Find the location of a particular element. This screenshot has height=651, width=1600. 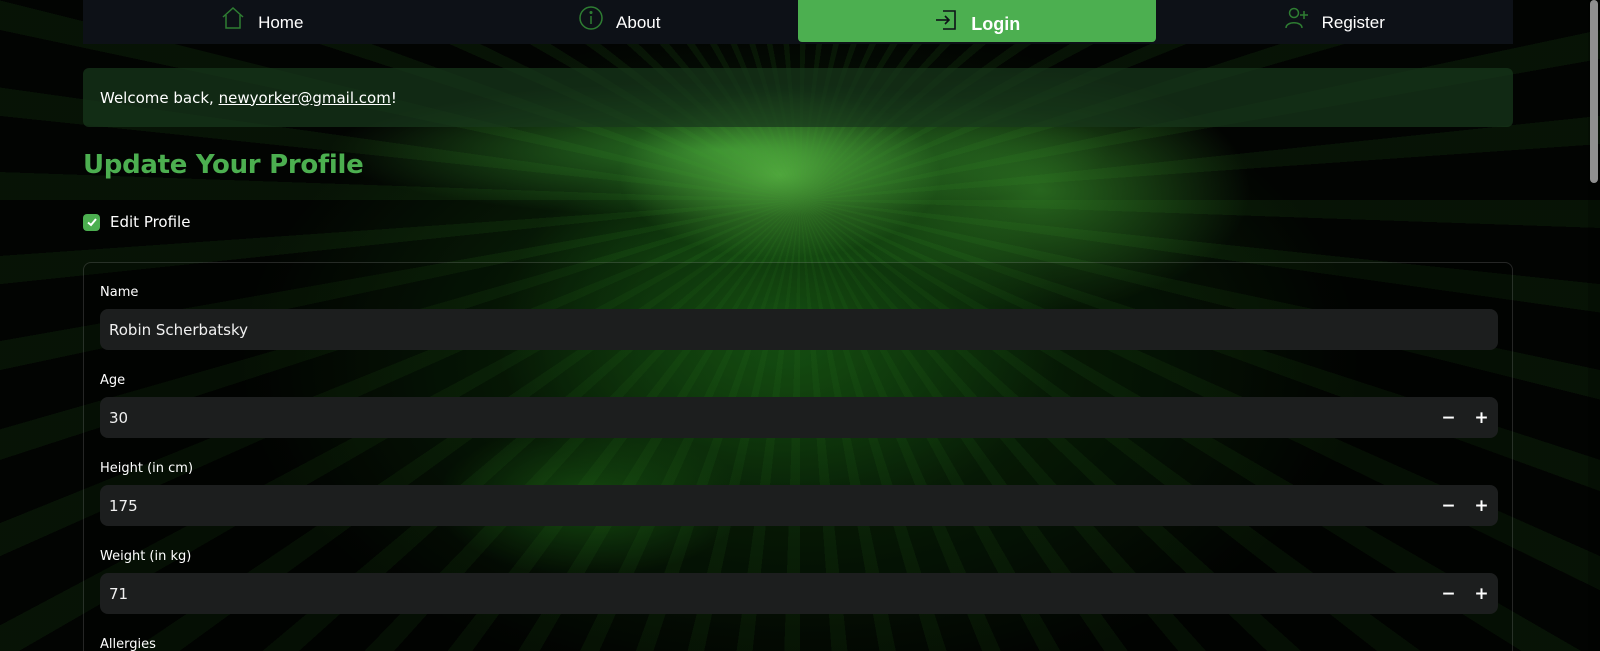

name-field-group: Name Robin Scherbatsky is located at coordinates (799, 317).